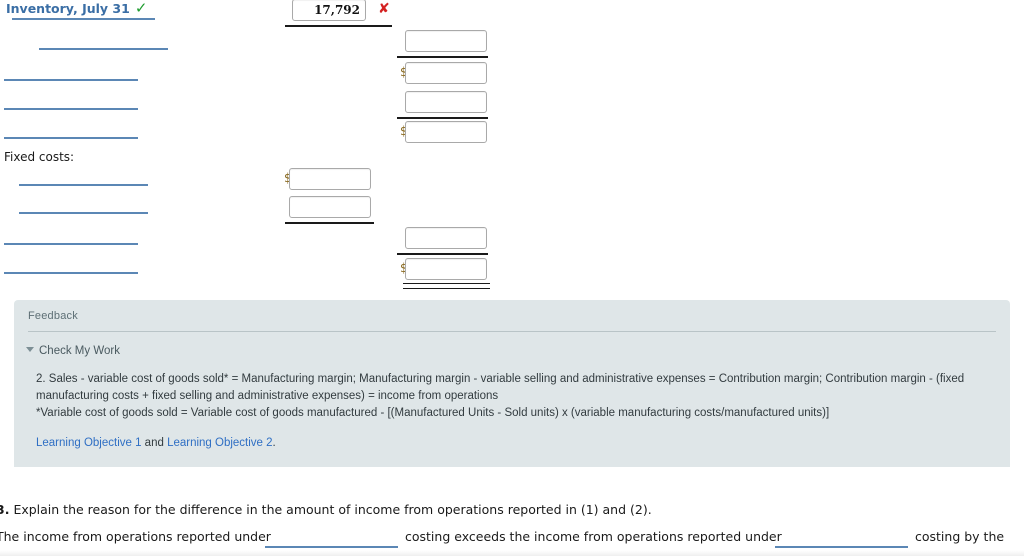 This screenshot has height=556, width=1024. I want to click on total-fixed-costs-rule, so click(442, 254).